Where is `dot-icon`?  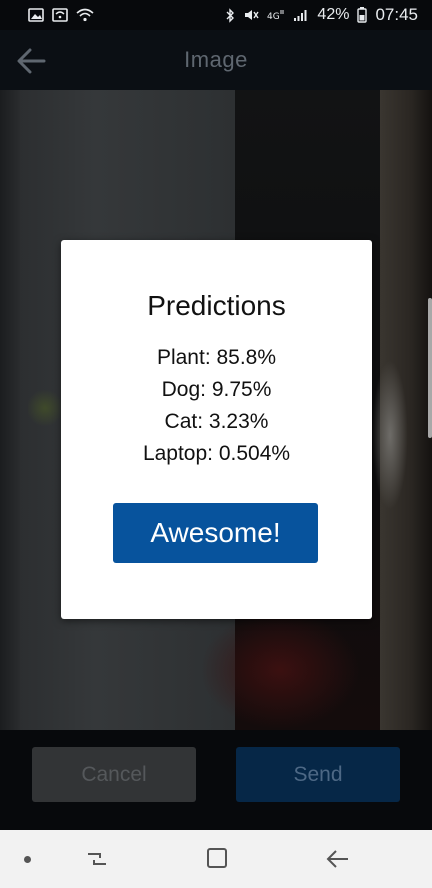 dot-icon is located at coordinates (27, 859).